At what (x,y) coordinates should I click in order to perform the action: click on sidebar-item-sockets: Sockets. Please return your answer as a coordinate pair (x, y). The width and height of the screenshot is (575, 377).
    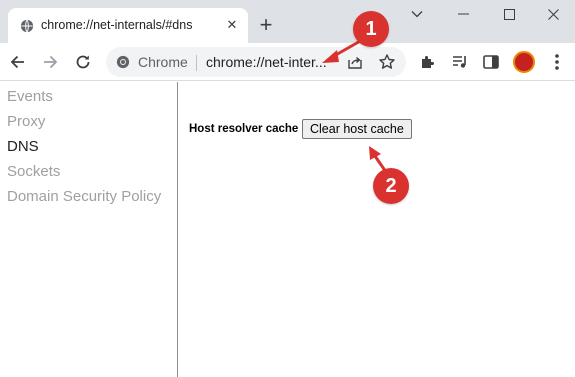
    Looking at the image, I should click on (33, 171).